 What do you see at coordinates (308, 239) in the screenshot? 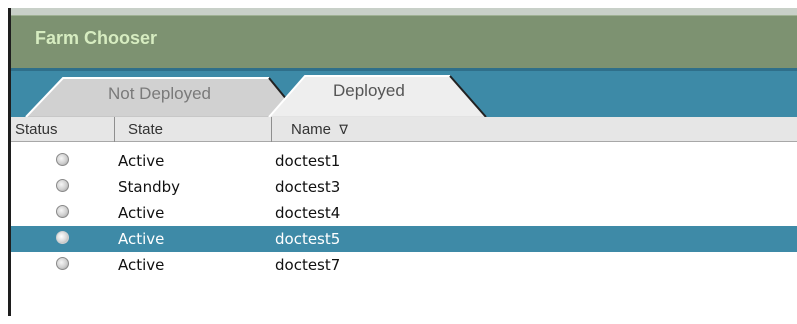
I see `row-name: doctest5` at bounding box center [308, 239].